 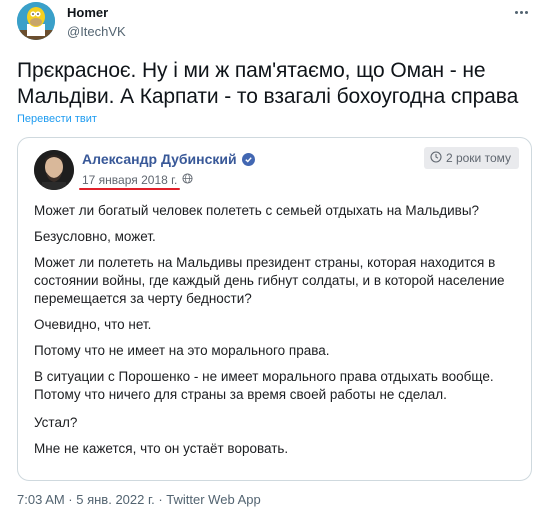 I want to click on fb-date-row: 17 января 2018 г., so click(x=135, y=180).